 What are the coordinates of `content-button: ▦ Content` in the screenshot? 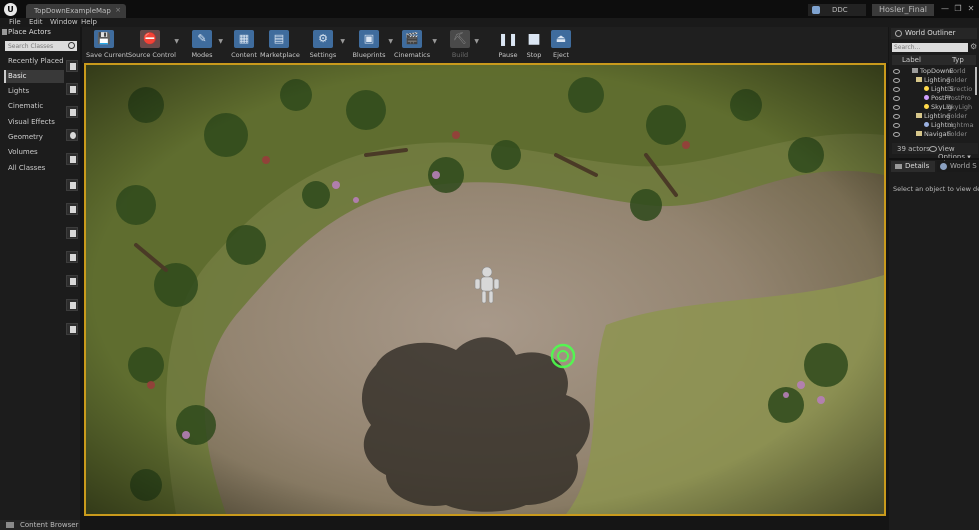 It's located at (244, 45).